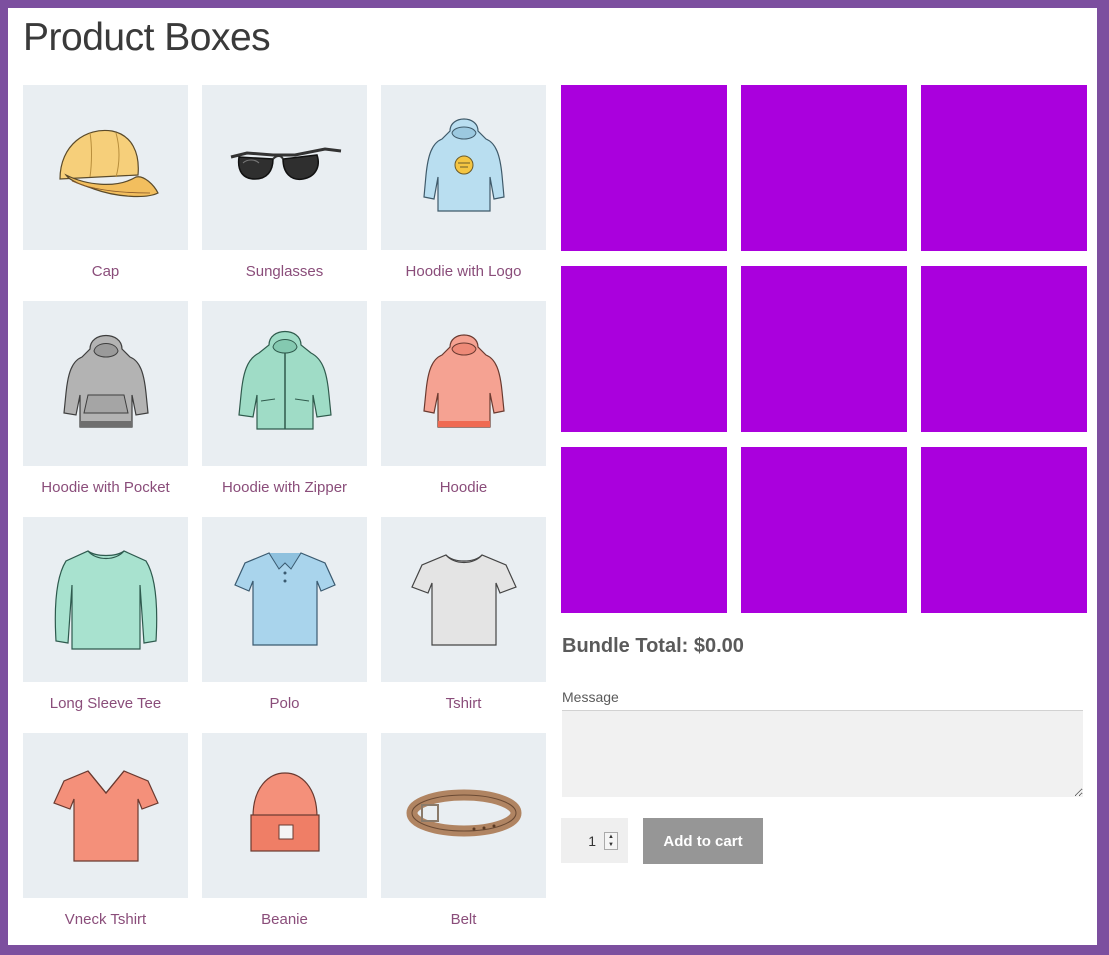 This screenshot has height=955, width=1109. I want to click on product-card-tshirt: Tshirt, so click(463, 625).